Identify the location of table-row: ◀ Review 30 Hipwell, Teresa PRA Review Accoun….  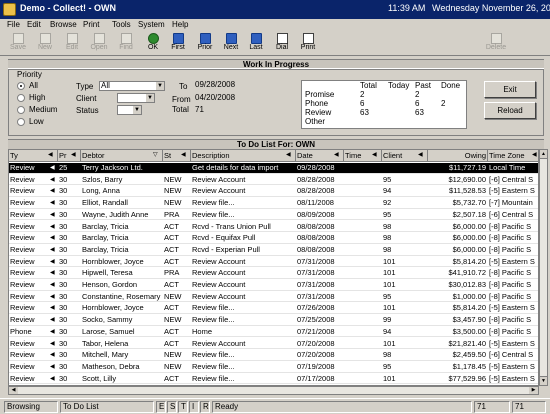
(273, 273).